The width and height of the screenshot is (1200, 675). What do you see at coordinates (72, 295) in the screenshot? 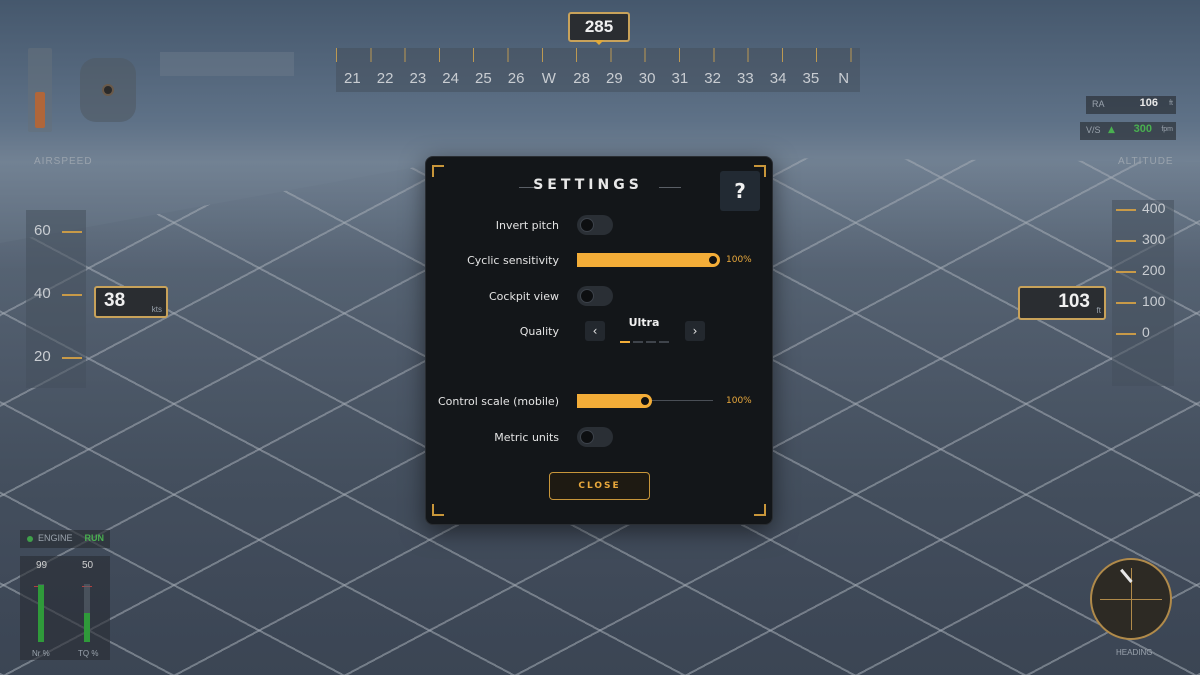
I see `speed-tape-tick` at bounding box center [72, 295].